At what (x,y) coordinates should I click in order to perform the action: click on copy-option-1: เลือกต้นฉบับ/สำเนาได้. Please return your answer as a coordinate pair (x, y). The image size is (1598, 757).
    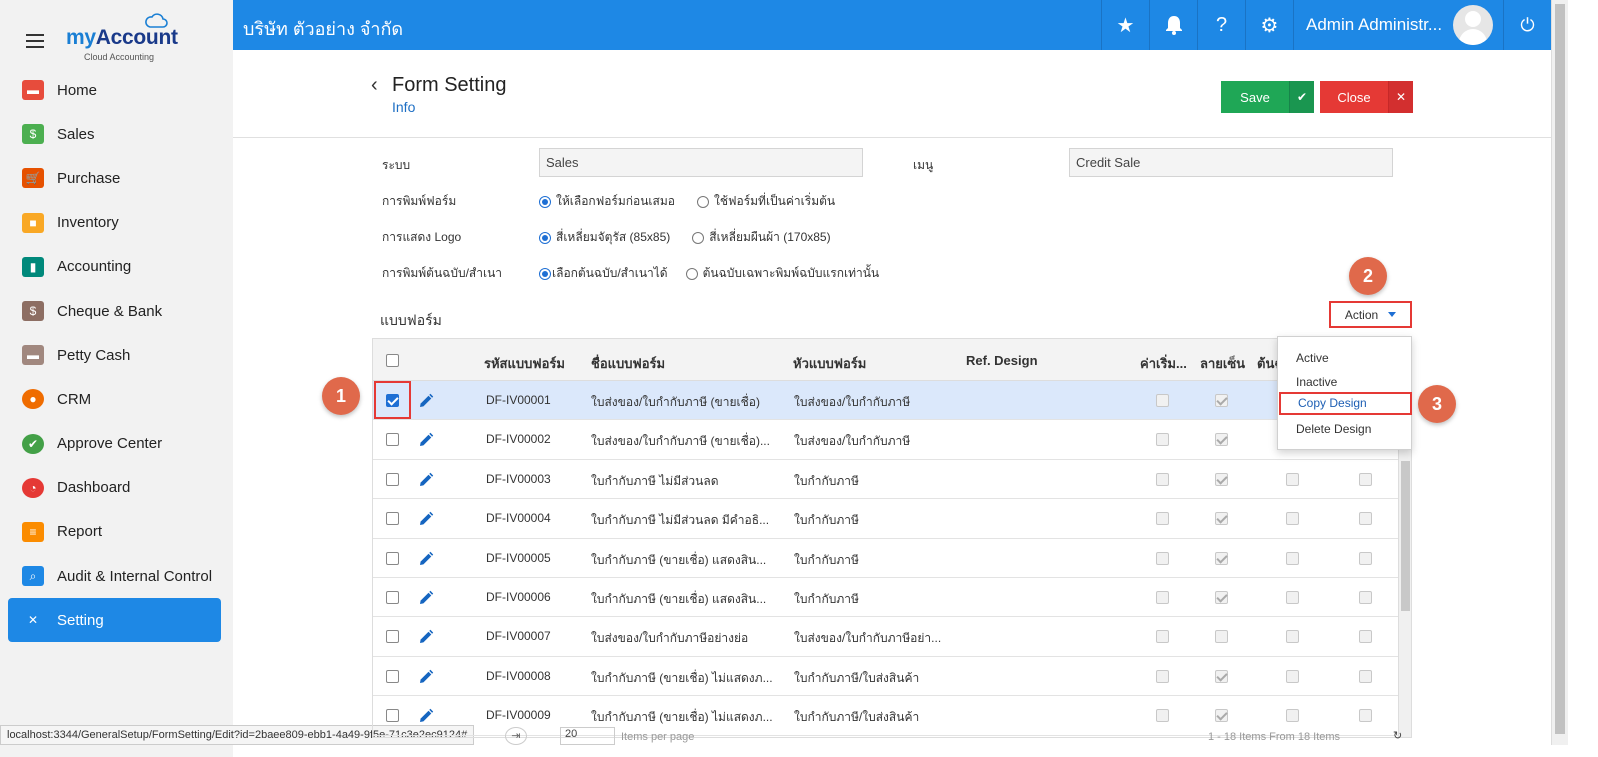
    Looking at the image, I should click on (603, 273).